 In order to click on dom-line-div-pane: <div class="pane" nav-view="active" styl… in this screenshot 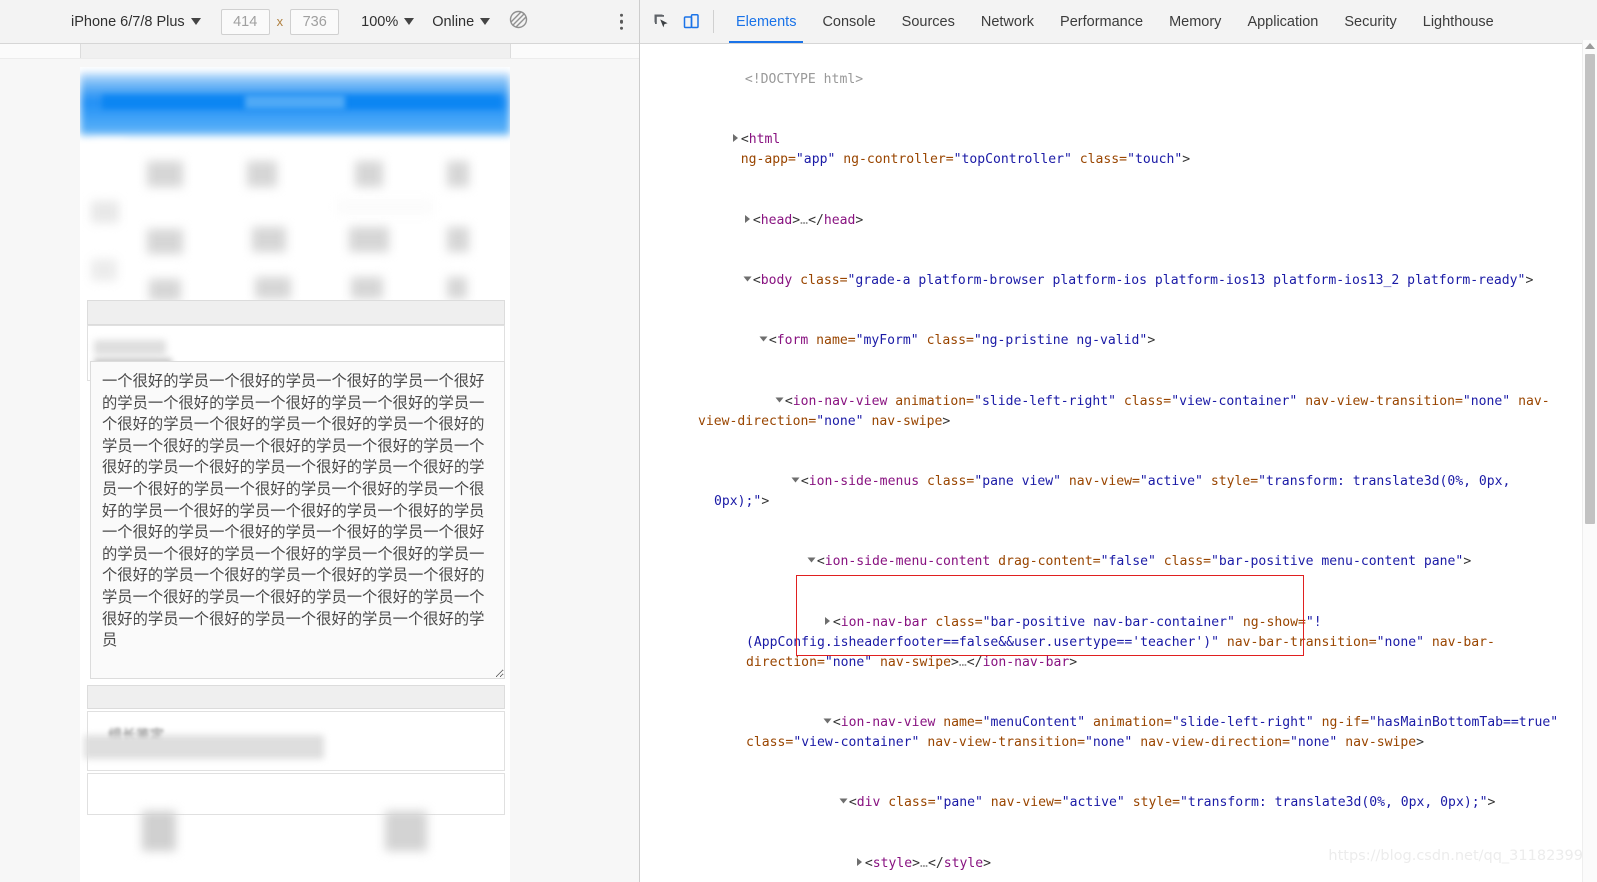, I will do `click(1112, 803)`.